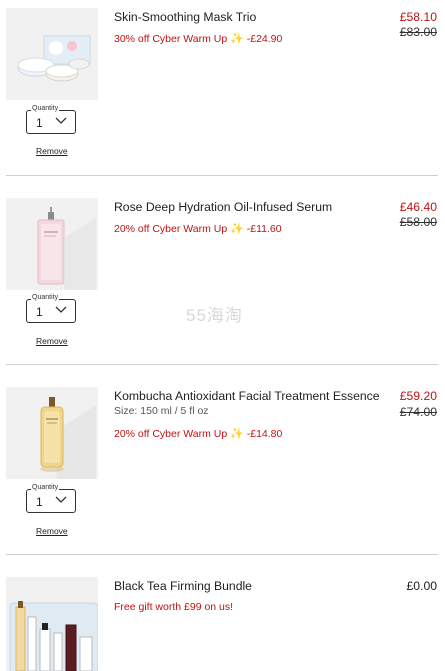 The image size is (445, 671). I want to click on discount-amount: -£11.60, so click(264, 229).